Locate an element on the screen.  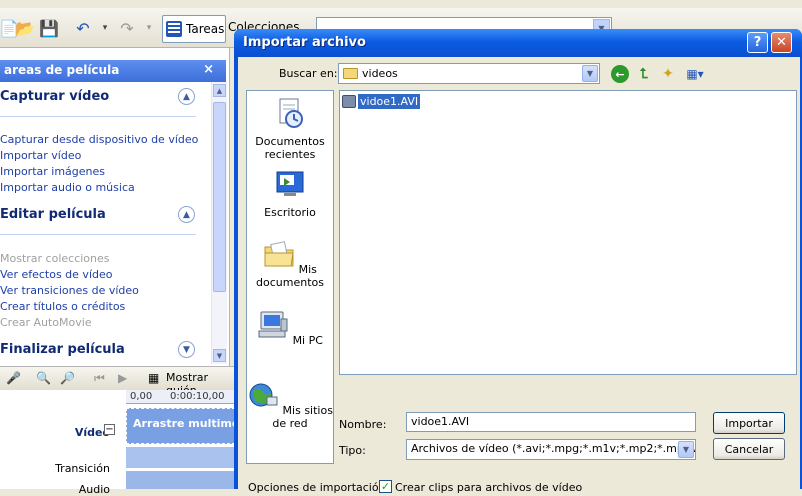
place-label: Mis sitios de red is located at coordinates (302, 417).